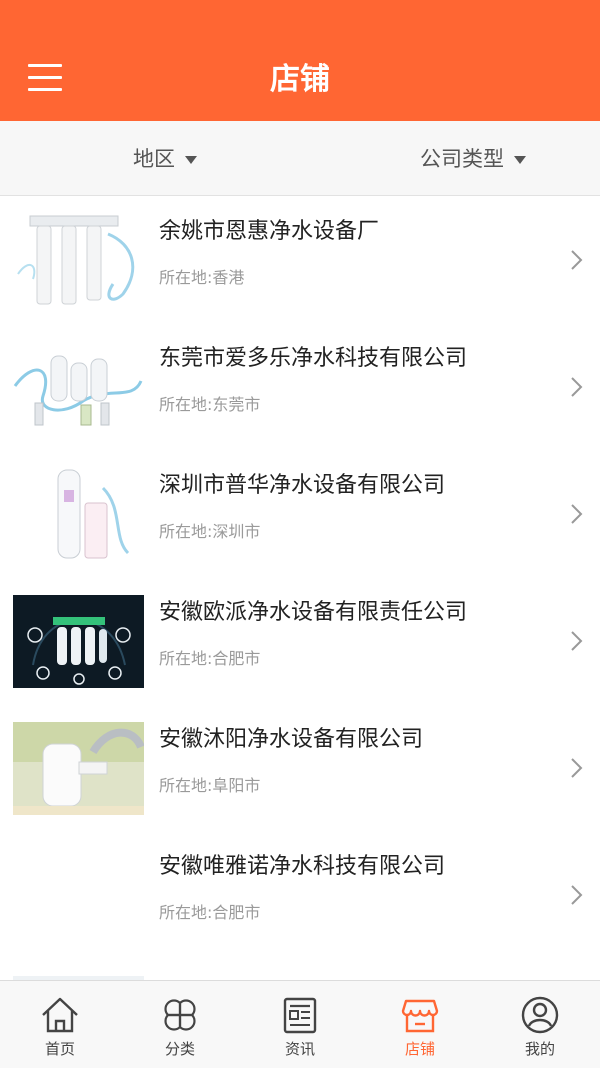 The width and height of the screenshot is (600, 1068). I want to click on water-purifier-set-image, so click(78, 387).